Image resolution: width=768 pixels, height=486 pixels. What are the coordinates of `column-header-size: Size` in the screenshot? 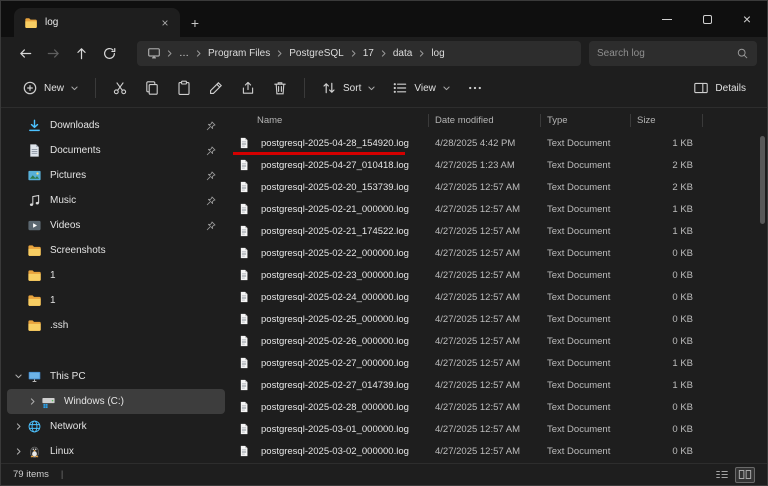 It's located at (667, 120).